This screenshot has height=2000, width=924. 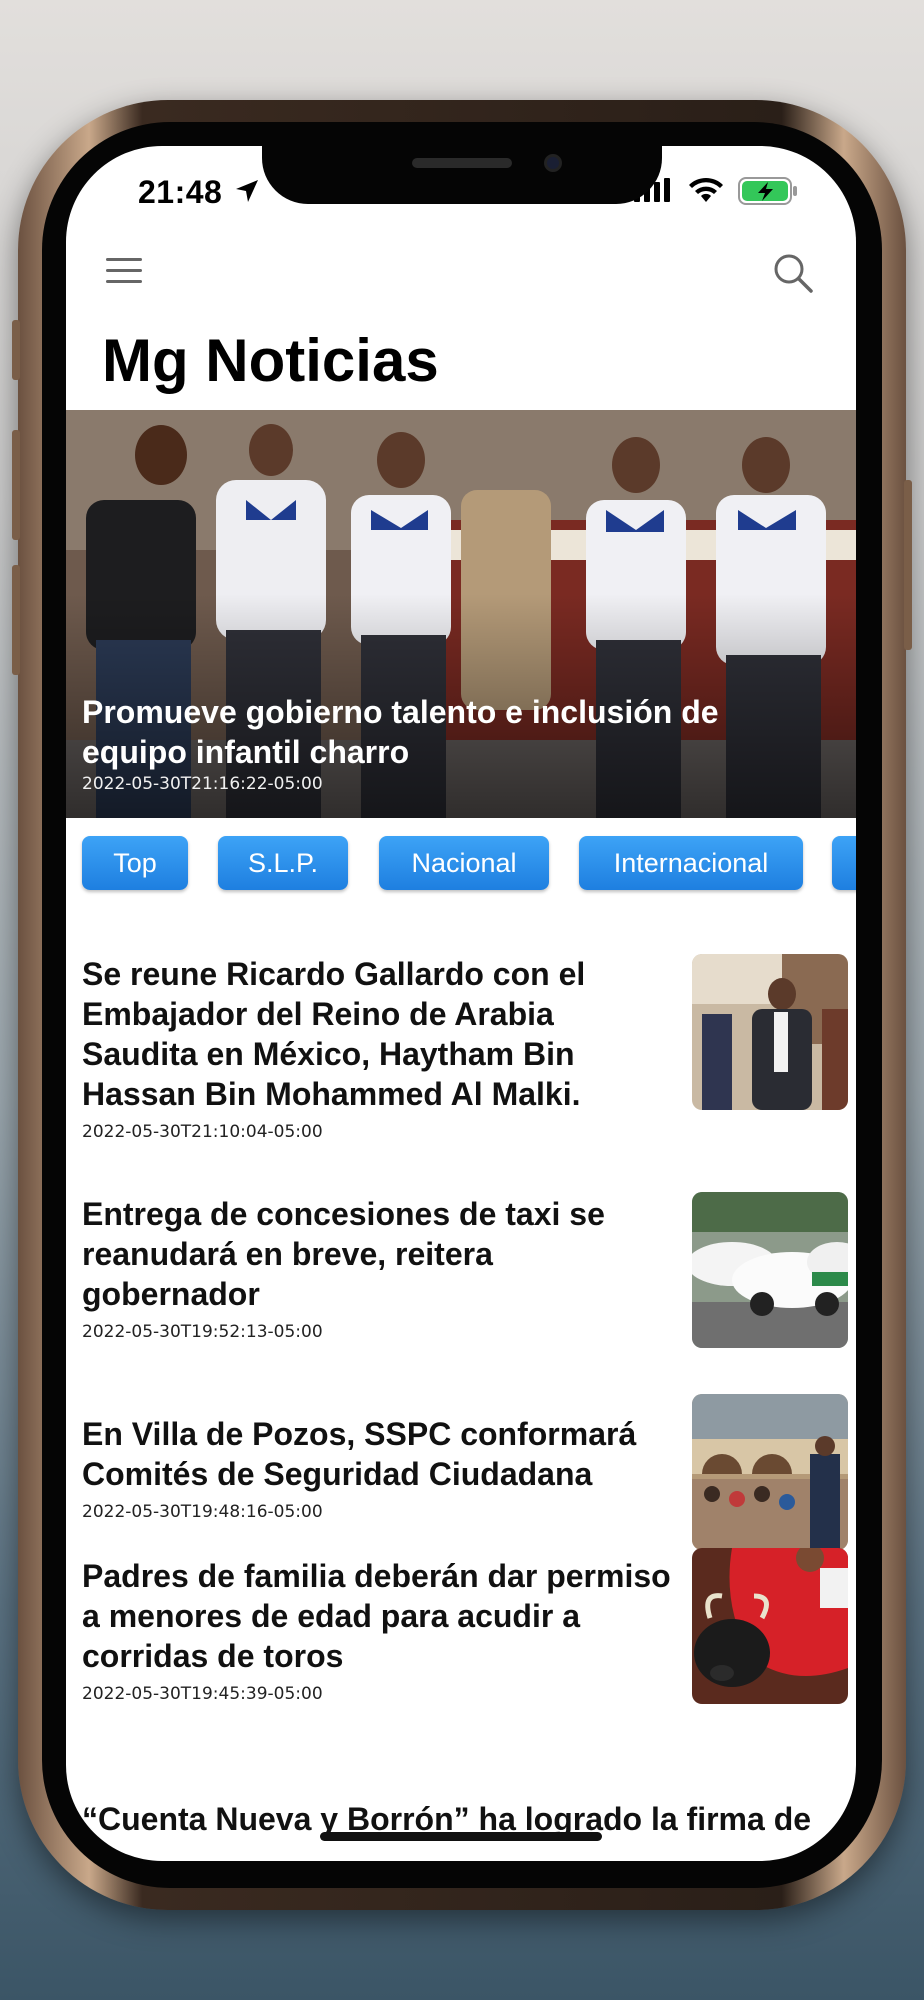 I want to click on article-date: 2022-05-30T21:10:04-05:00, so click(x=202, y=1132).